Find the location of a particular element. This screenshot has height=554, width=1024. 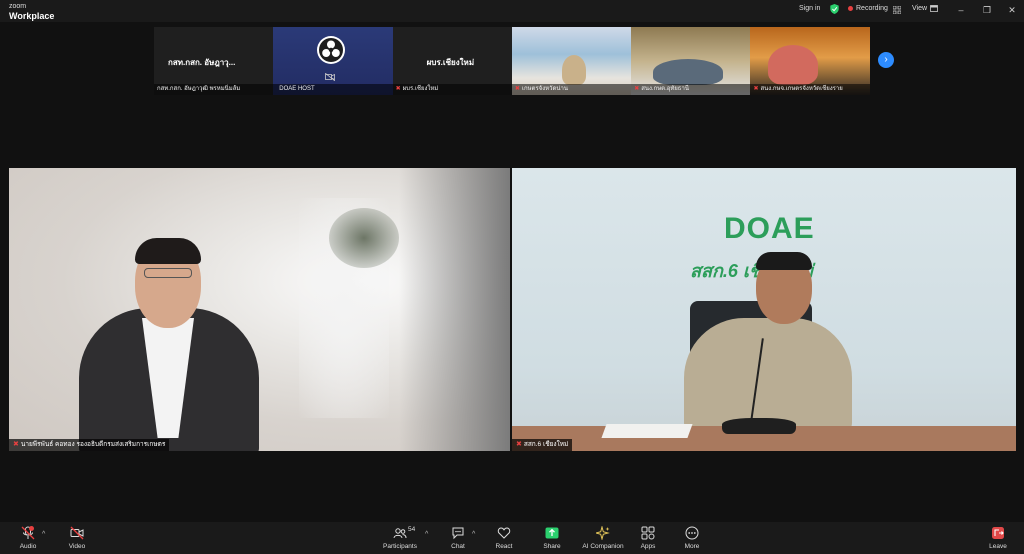

next-page-button: › is located at coordinates (886, 60).